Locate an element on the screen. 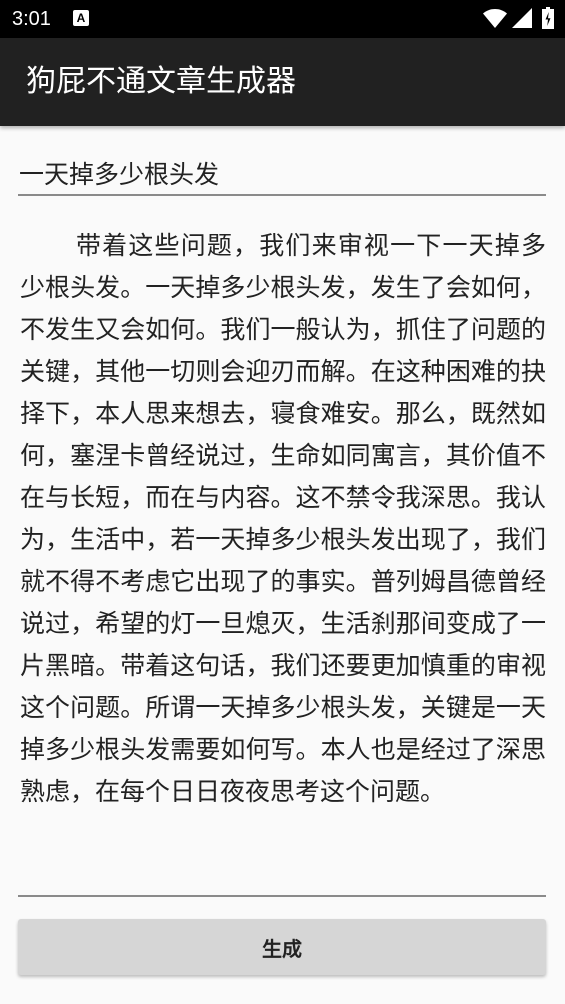 The image size is (565, 1004). title-input is located at coordinates (282, 173).